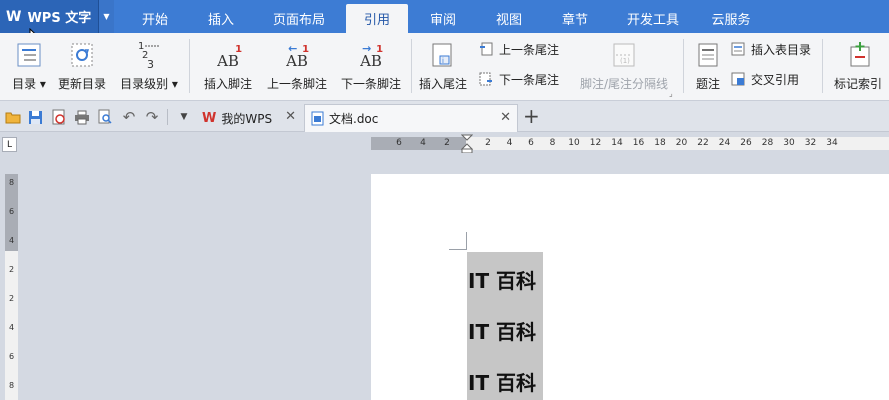 This screenshot has height=400, width=889. Describe the element at coordinates (443, 52) in the screenshot. I see `insert-endnote-icon: i` at that location.